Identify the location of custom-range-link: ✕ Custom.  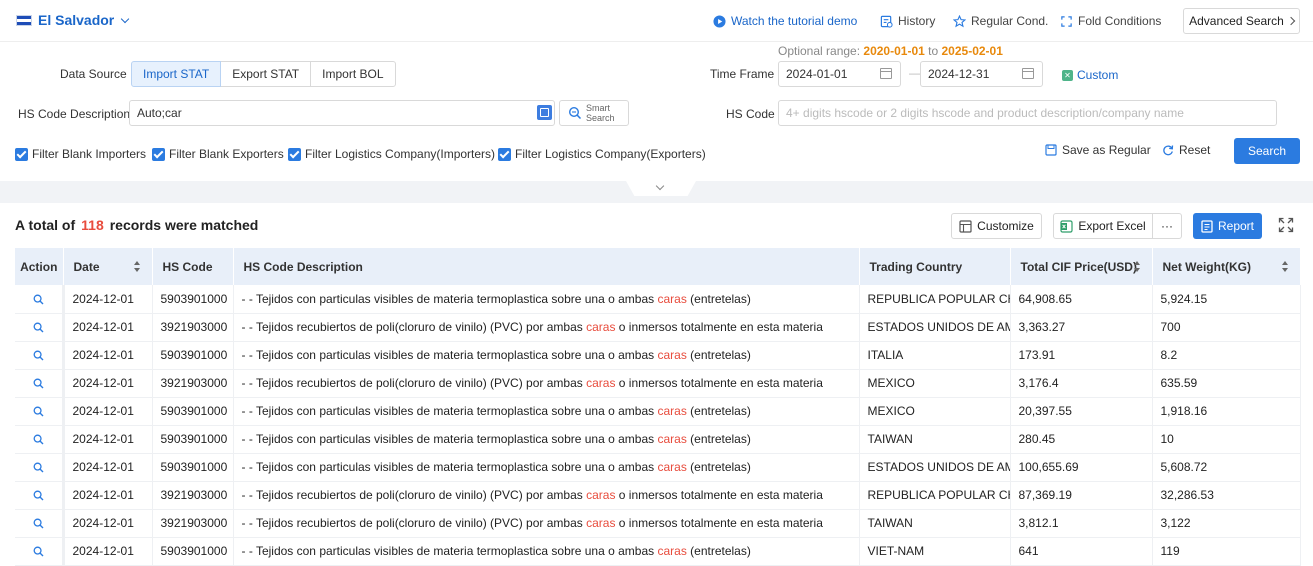
(1090, 75).